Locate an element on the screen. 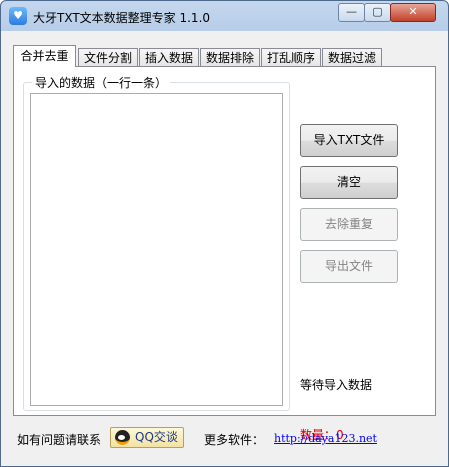 The width and height of the screenshot is (449, 467). qq-chat-label: QQ交谈 is located at coordinates (156, 437).